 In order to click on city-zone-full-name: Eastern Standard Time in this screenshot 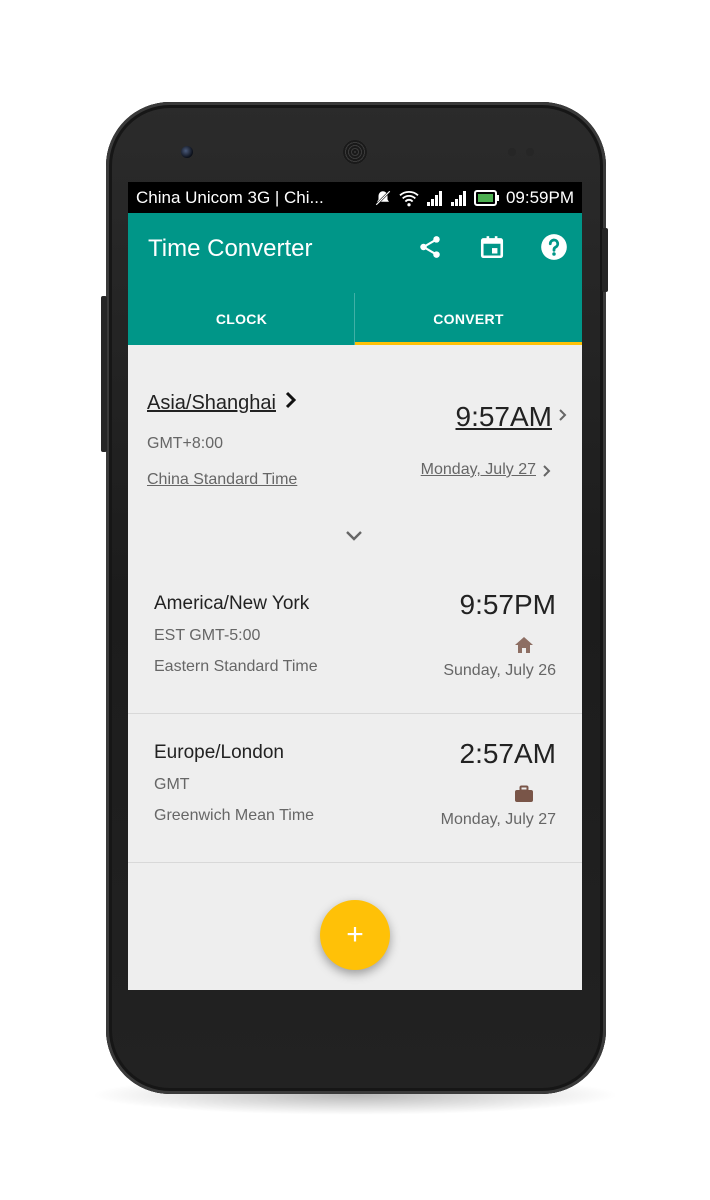, I will do `click(236, 666)`.